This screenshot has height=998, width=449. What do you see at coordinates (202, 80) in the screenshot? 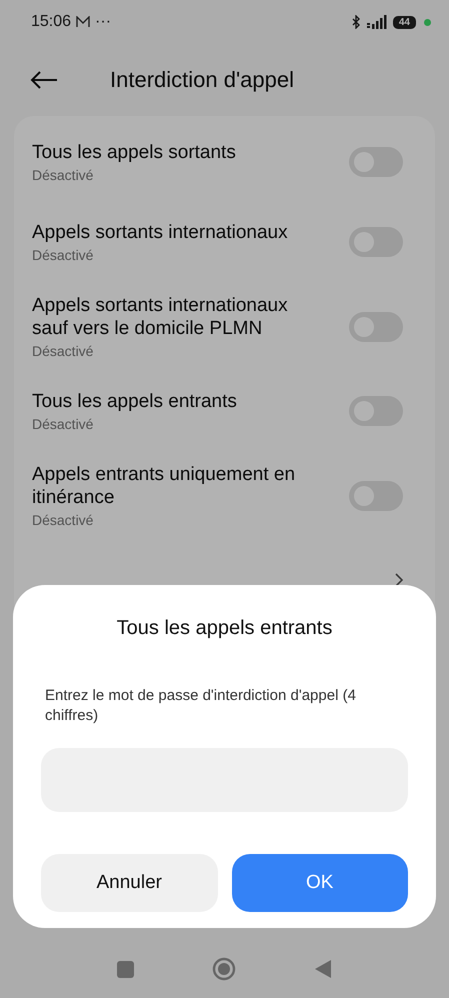
I see `page-title: Interdiction d'appel` at bounding box center [202, 80].